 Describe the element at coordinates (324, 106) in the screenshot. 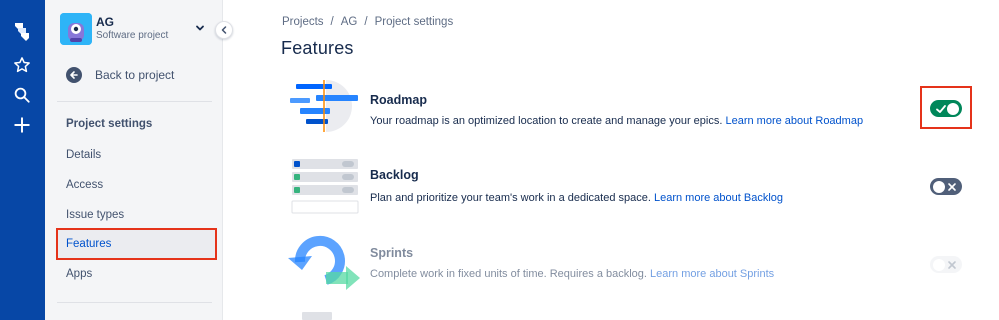

I see `roadmap-illustration` at that location.